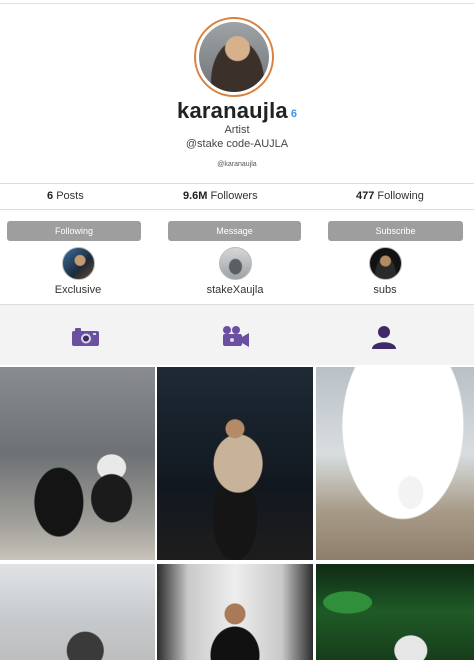 This screenshot has width=474, height=660. I want to click on followers-label: Followers, so click(234, 196).